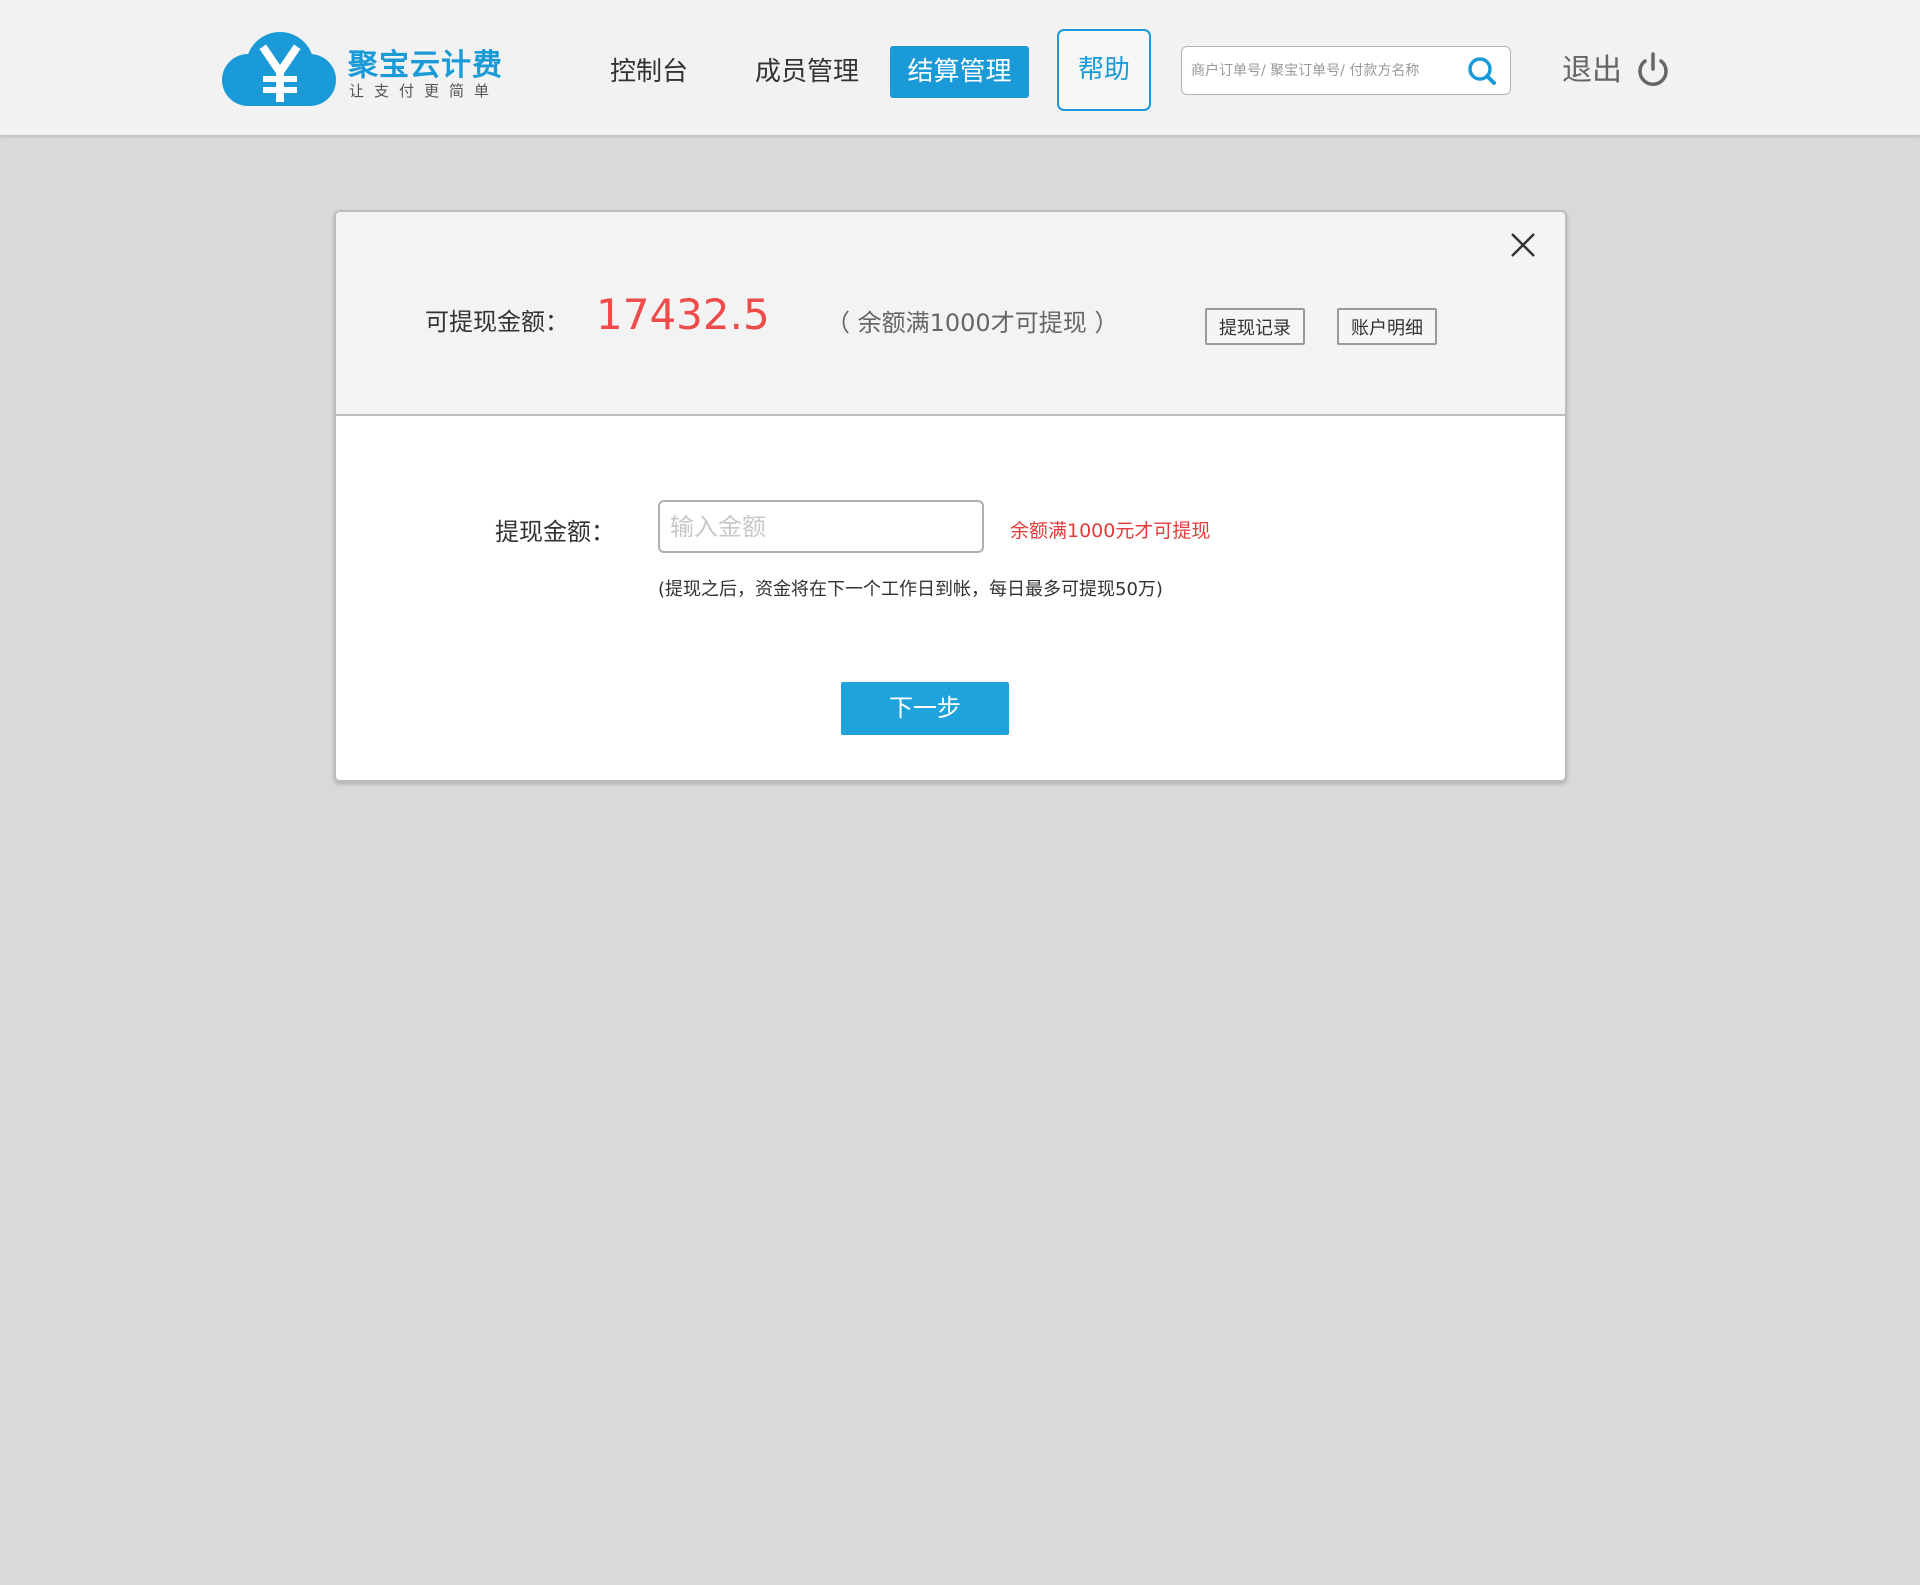 The width and height of the screenshot is (1920, 1585). What do you see at coordinates (1387, 326) in the screenshot?
I see `account-details-button: 账户明细` at bounding box center [1387, 326].